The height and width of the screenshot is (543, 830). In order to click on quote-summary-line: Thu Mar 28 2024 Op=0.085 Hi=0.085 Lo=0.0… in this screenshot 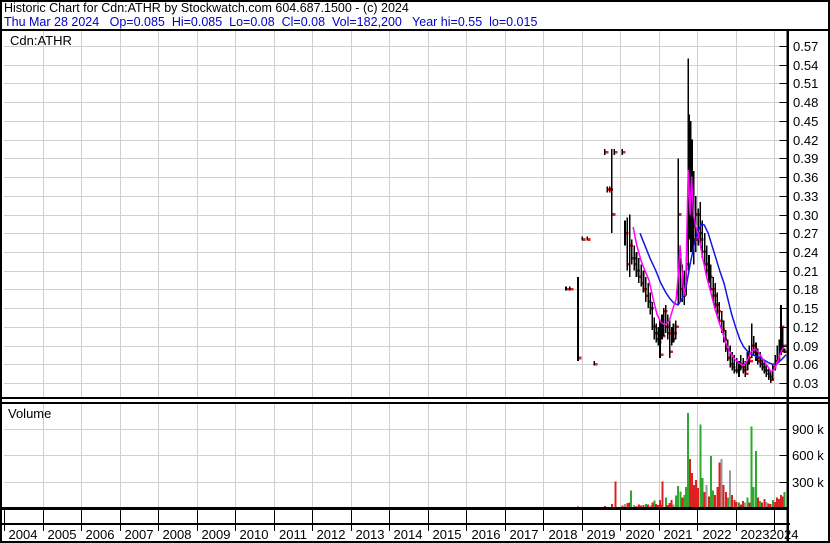, I will do `click(271, 22)`.